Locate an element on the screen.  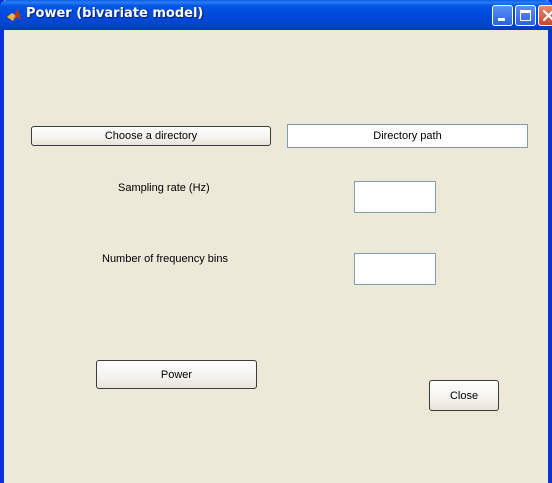
sampling-rate-input is located at coordinates (395, 197).